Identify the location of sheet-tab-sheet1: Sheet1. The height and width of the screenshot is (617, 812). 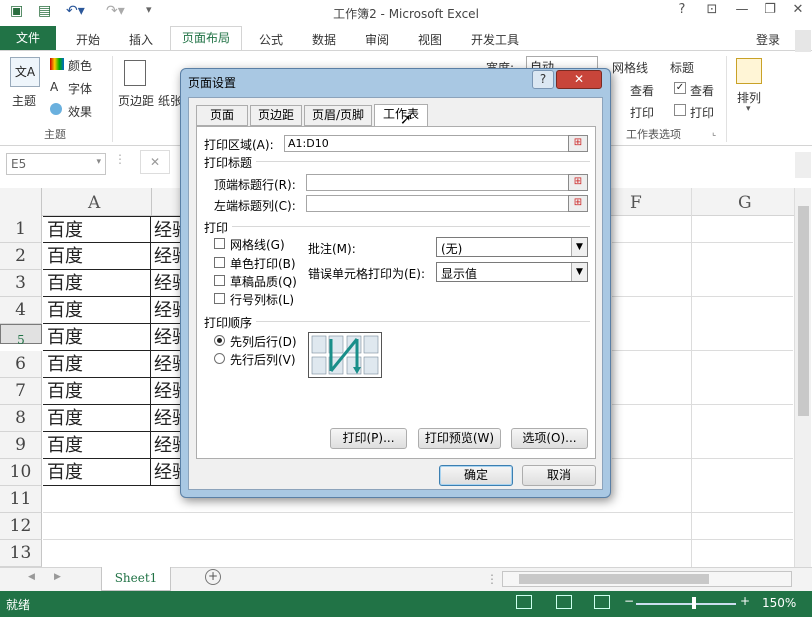
(136, 579).